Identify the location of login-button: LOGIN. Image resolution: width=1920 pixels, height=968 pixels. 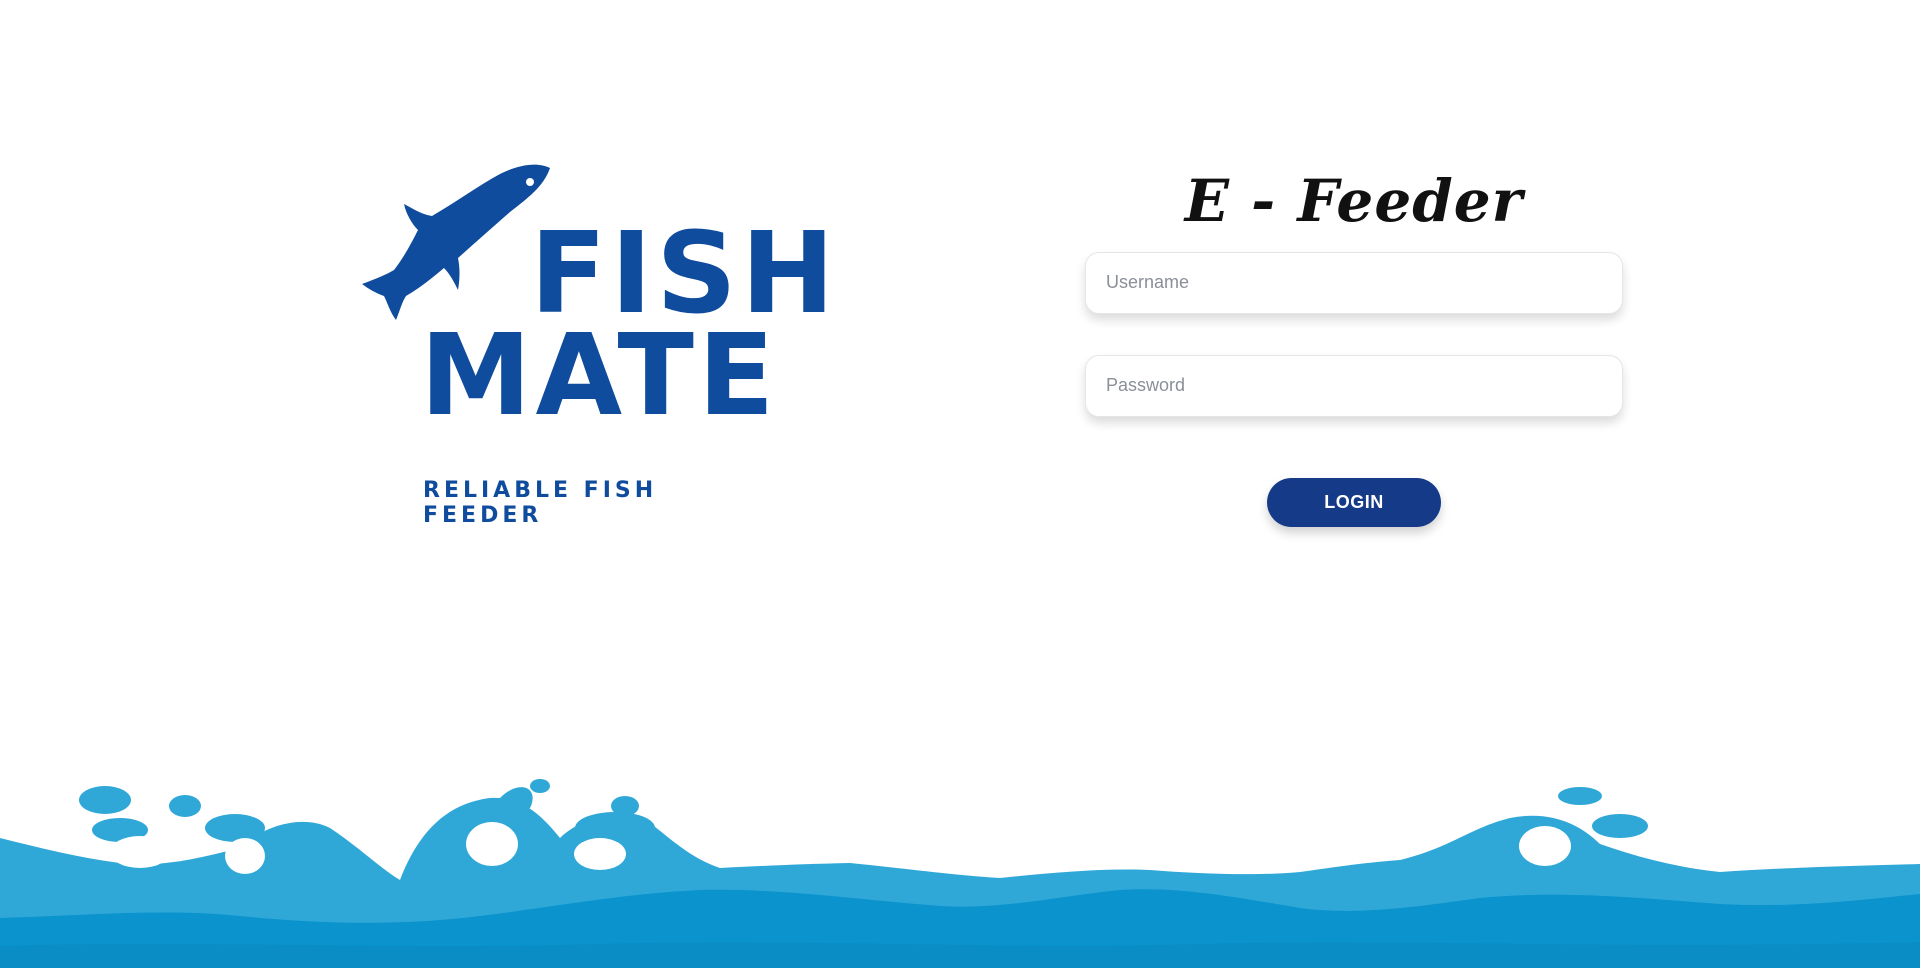
(1354, 502).